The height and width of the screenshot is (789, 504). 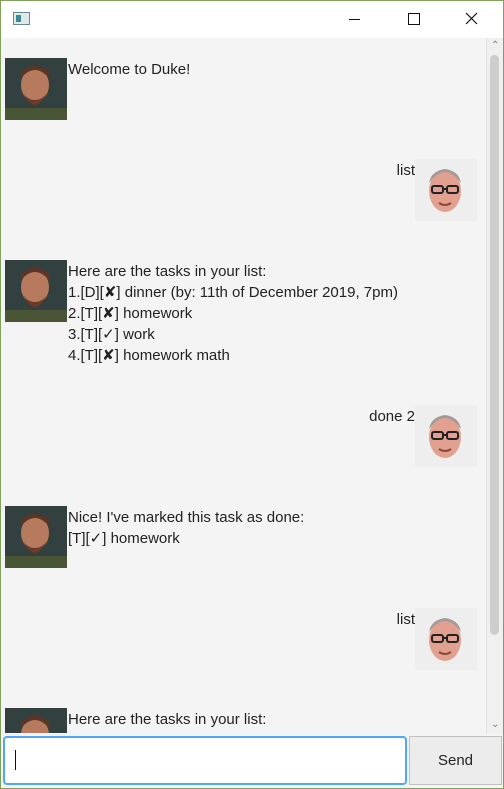 I want to click on text-cursor, so click(x=15, y=760).